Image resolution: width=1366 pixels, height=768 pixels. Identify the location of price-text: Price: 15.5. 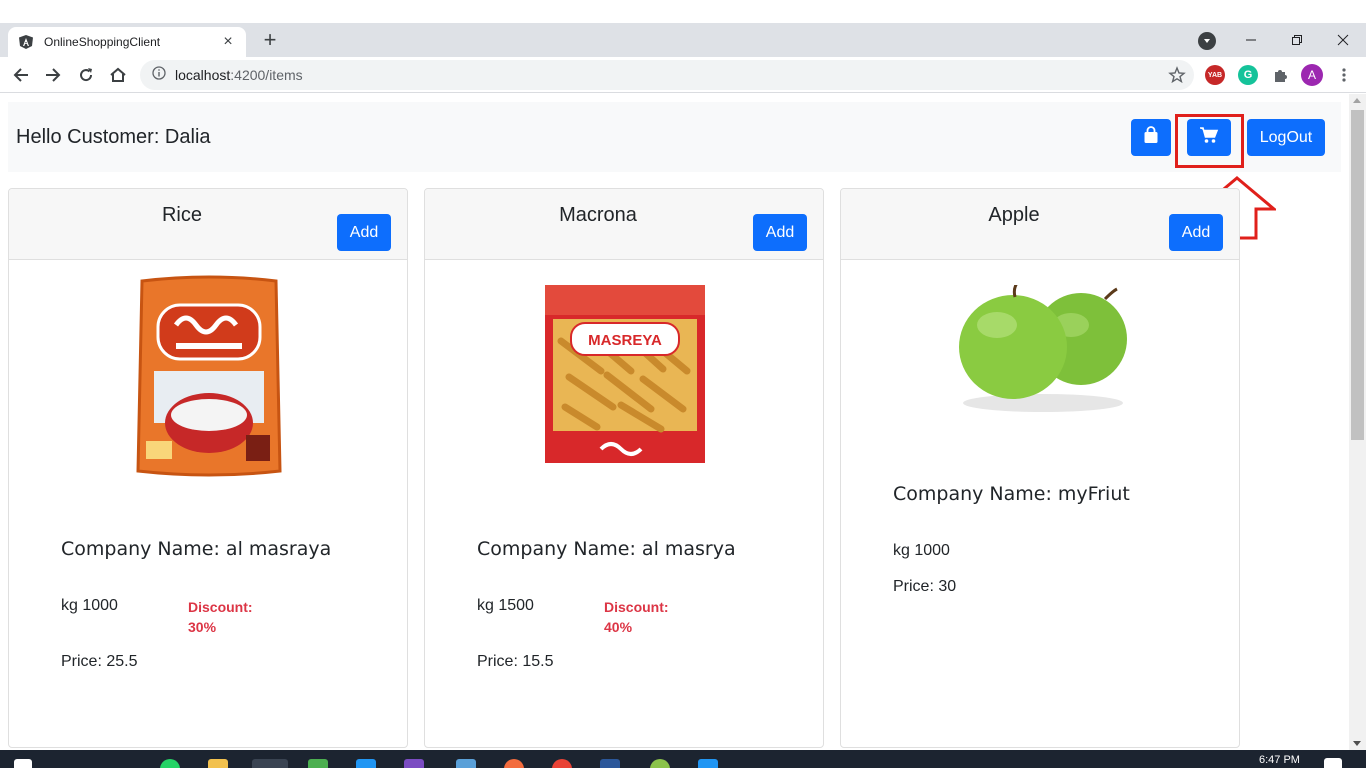
(515, 661).